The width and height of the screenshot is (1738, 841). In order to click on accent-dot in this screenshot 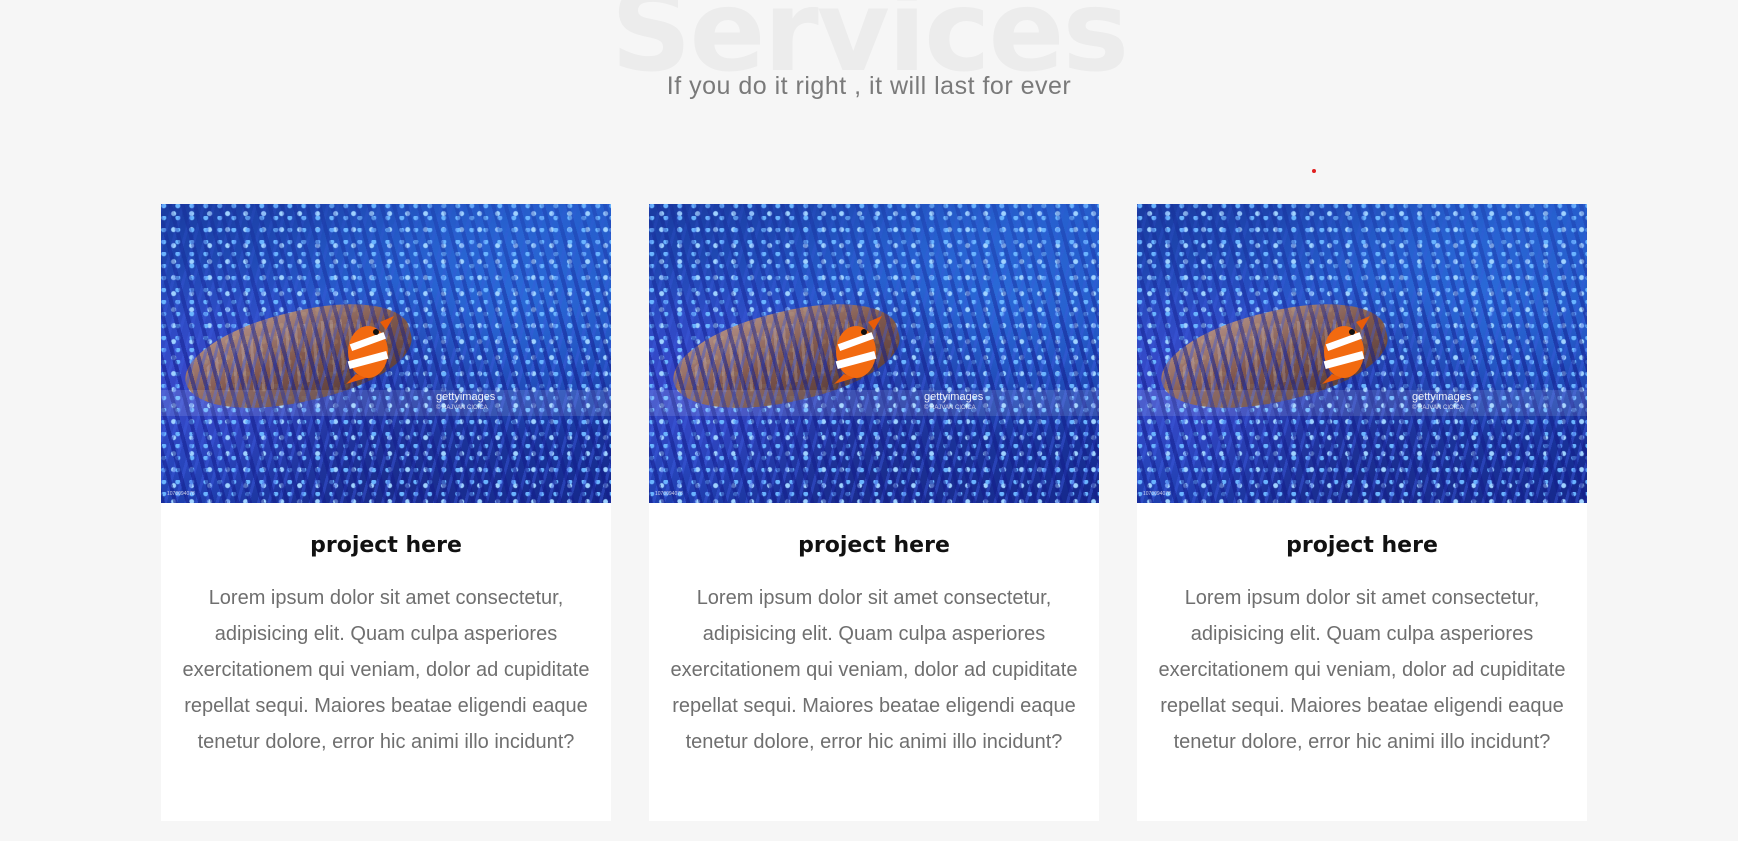, I will do `click(1314, 171)`.